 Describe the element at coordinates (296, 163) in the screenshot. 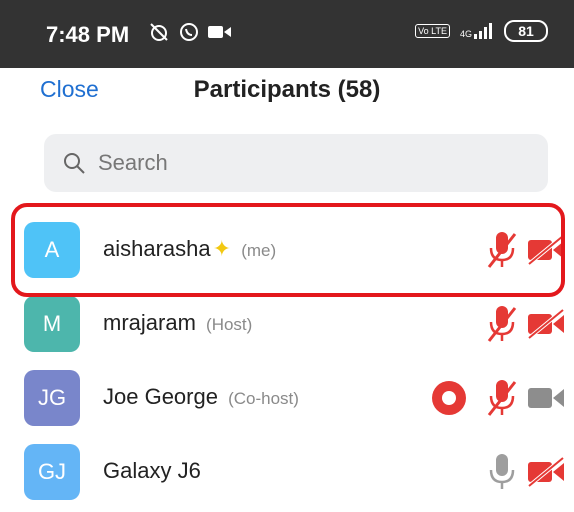

I see `search-input: Search` at that location.